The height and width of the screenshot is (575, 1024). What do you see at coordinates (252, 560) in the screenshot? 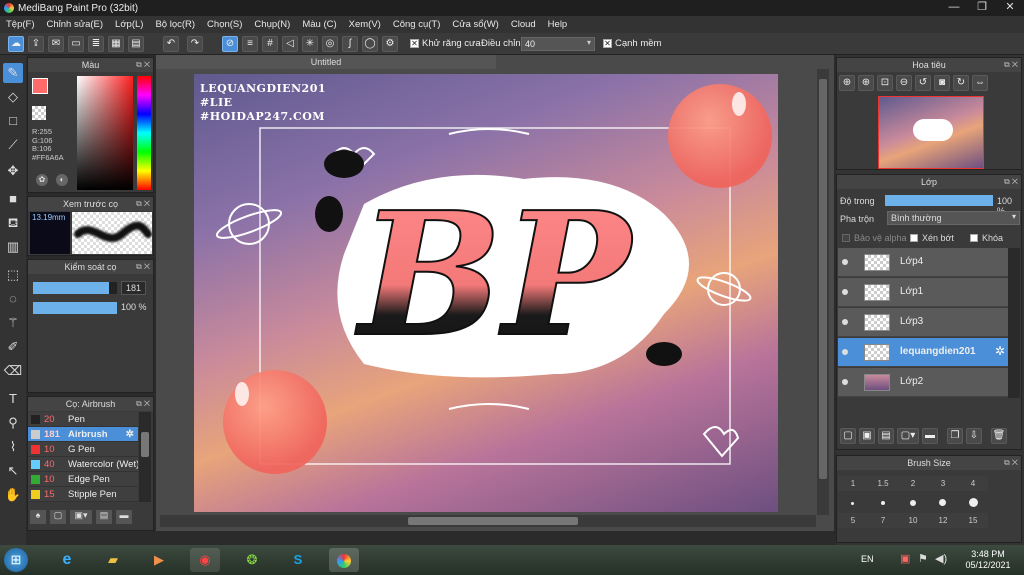
I see `app-icon: ❂` at bounding box center [252, 560].